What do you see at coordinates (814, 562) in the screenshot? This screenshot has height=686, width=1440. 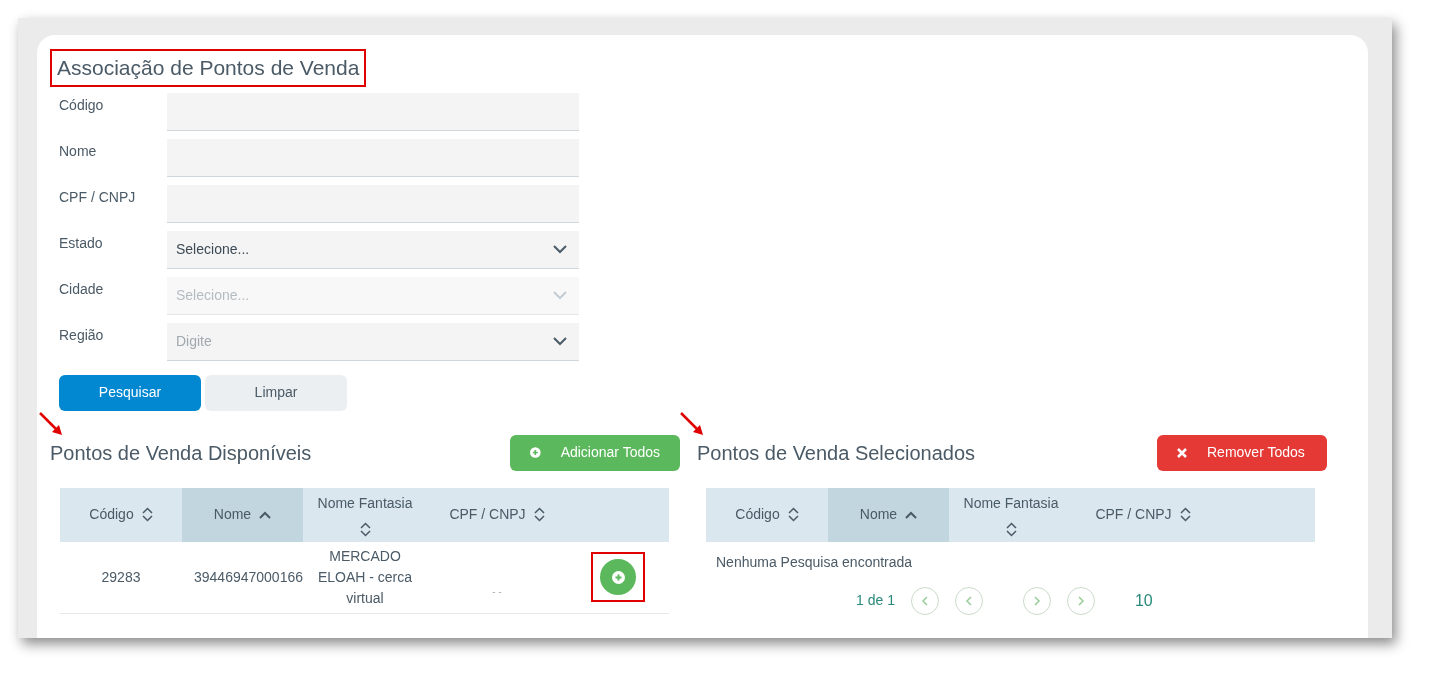 I see `empty-message: Nenhuma Pesquisa encontrada` at bounding box center [814, 562].